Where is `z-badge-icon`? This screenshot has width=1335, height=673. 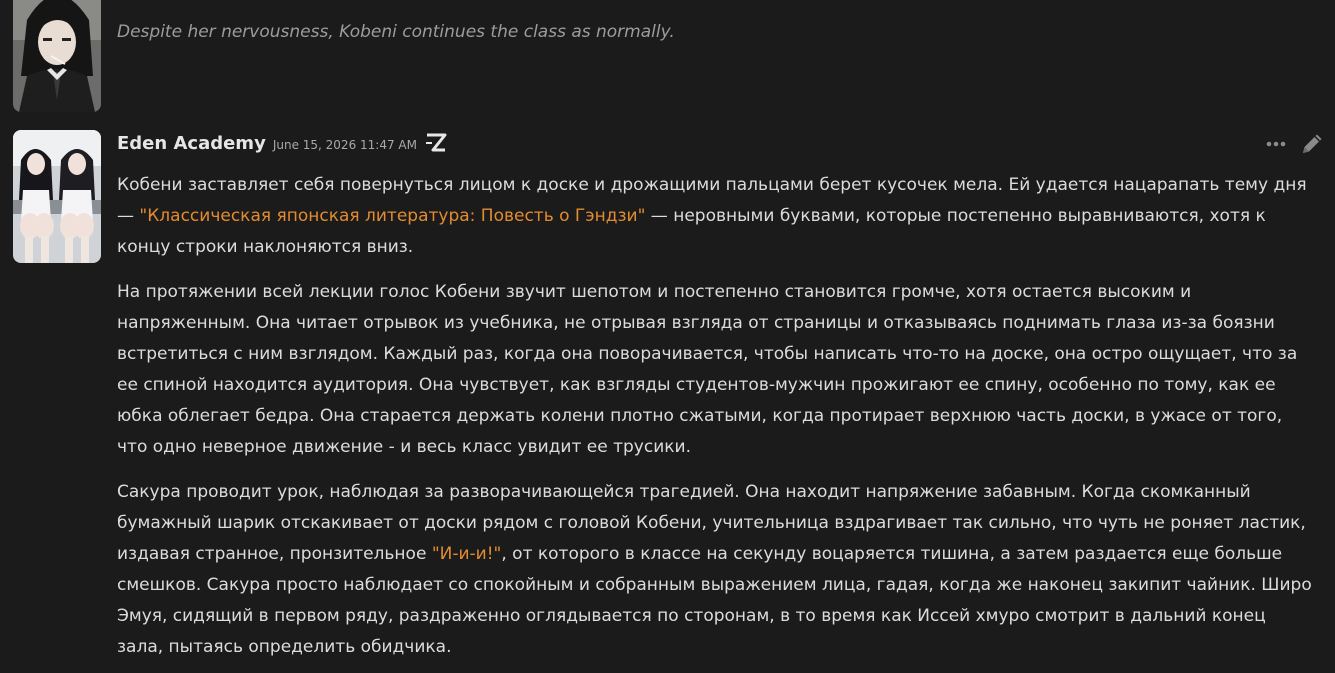 z-badge-icon is located at coordinates (436, 143).